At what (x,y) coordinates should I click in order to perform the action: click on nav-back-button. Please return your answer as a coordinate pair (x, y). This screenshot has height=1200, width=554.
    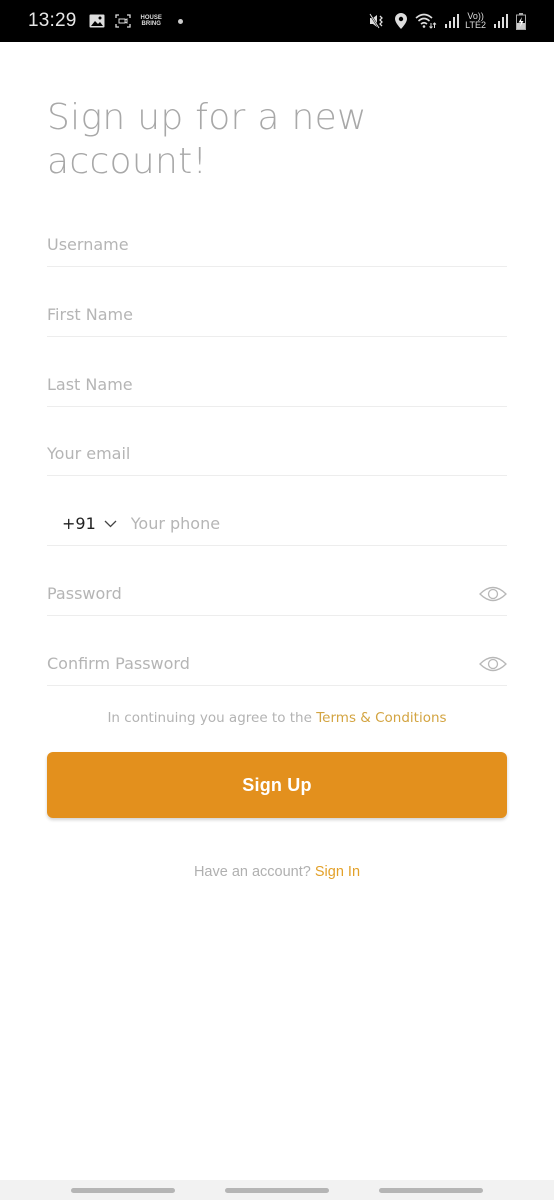
    Looking at the image, I should click on (431, 1190).